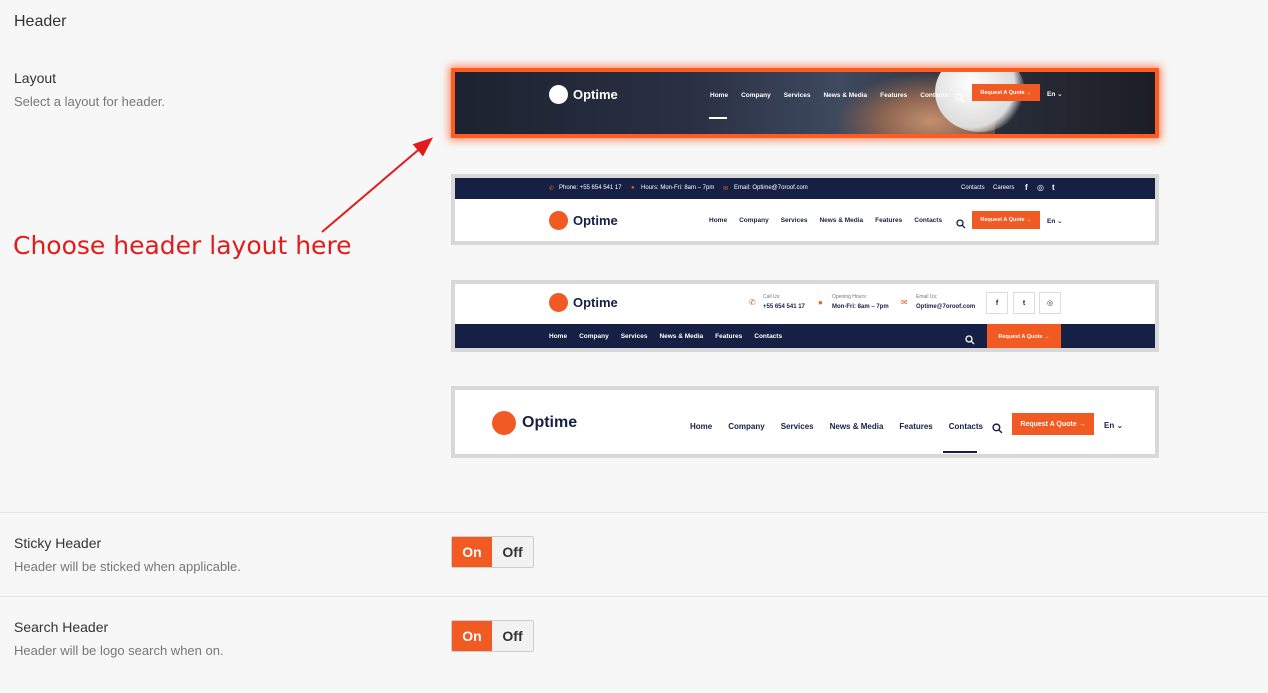  Describe the element at coordinates (850, 297) in the screenshot. I see `hours-label: Opening Hours:` at that location.